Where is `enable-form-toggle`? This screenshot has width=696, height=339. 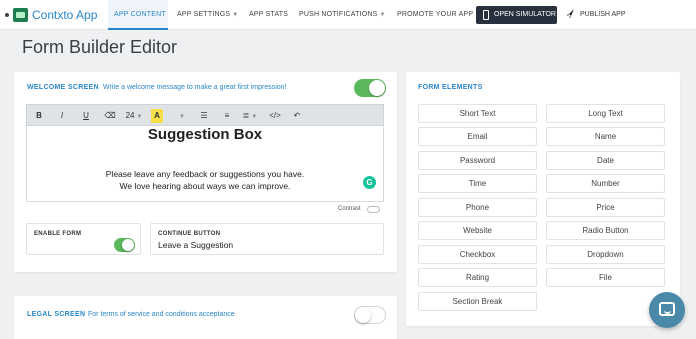 enable-form-toggle is located at coordinates (124, 245).